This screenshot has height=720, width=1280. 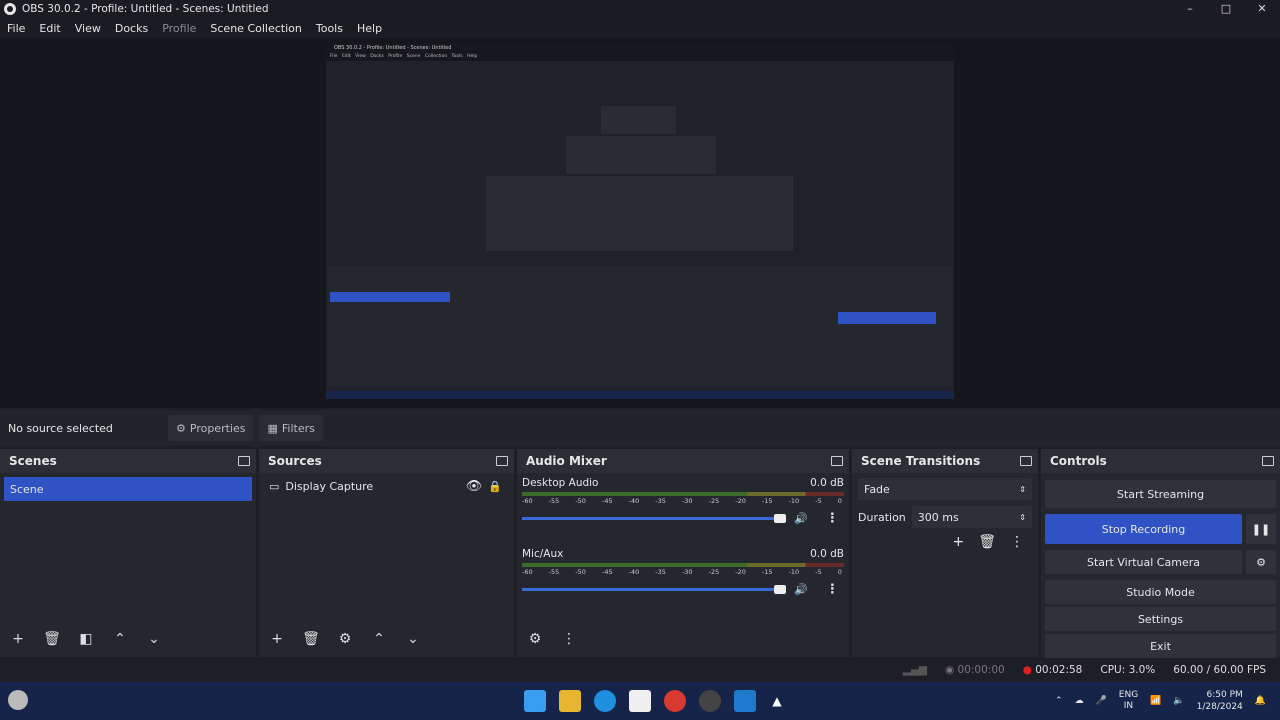 What do you see at coordinates (16, 28) in the screenshot?
I see `menu-file: File` at bounding box center [16, 28].